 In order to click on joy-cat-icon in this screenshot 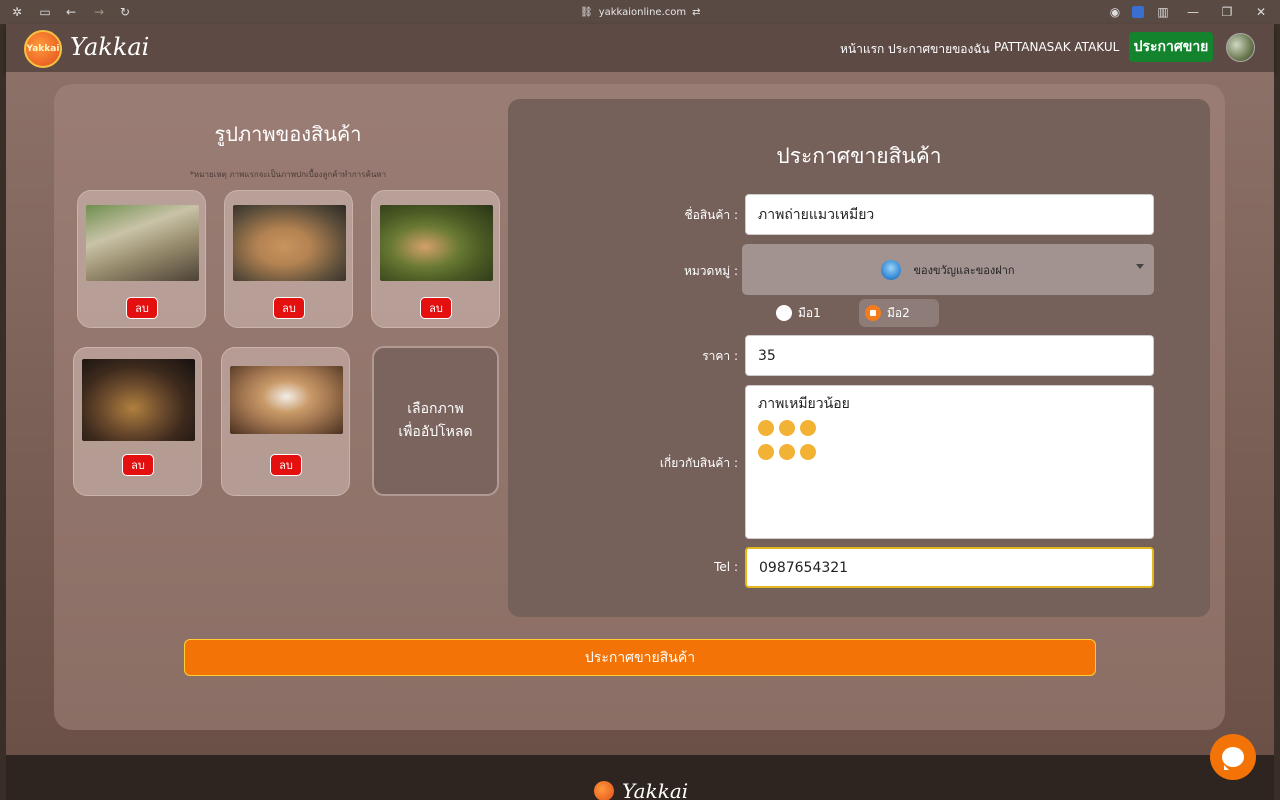, I will do `click(808, 428)`.